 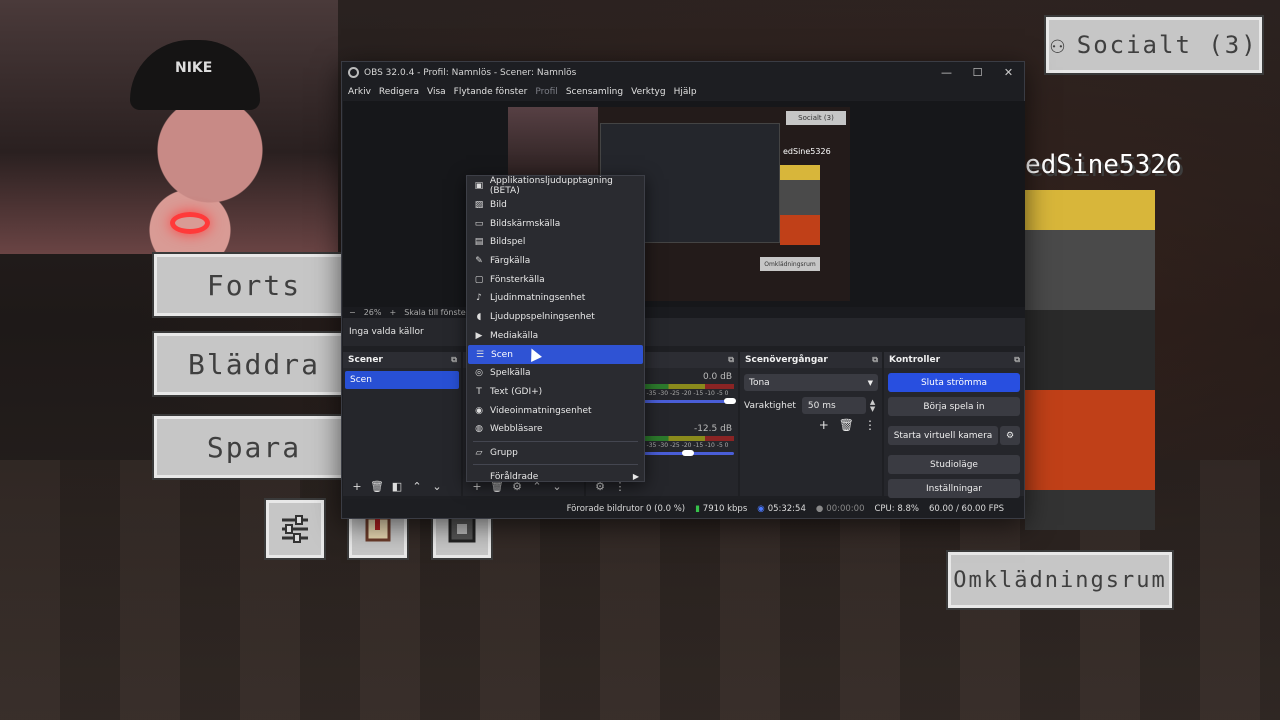 What do you see at coordinates (555, 392) in the screenshot?
I see `menu-item-text: T Text (GDI+)` at bounding box center [555, 392].